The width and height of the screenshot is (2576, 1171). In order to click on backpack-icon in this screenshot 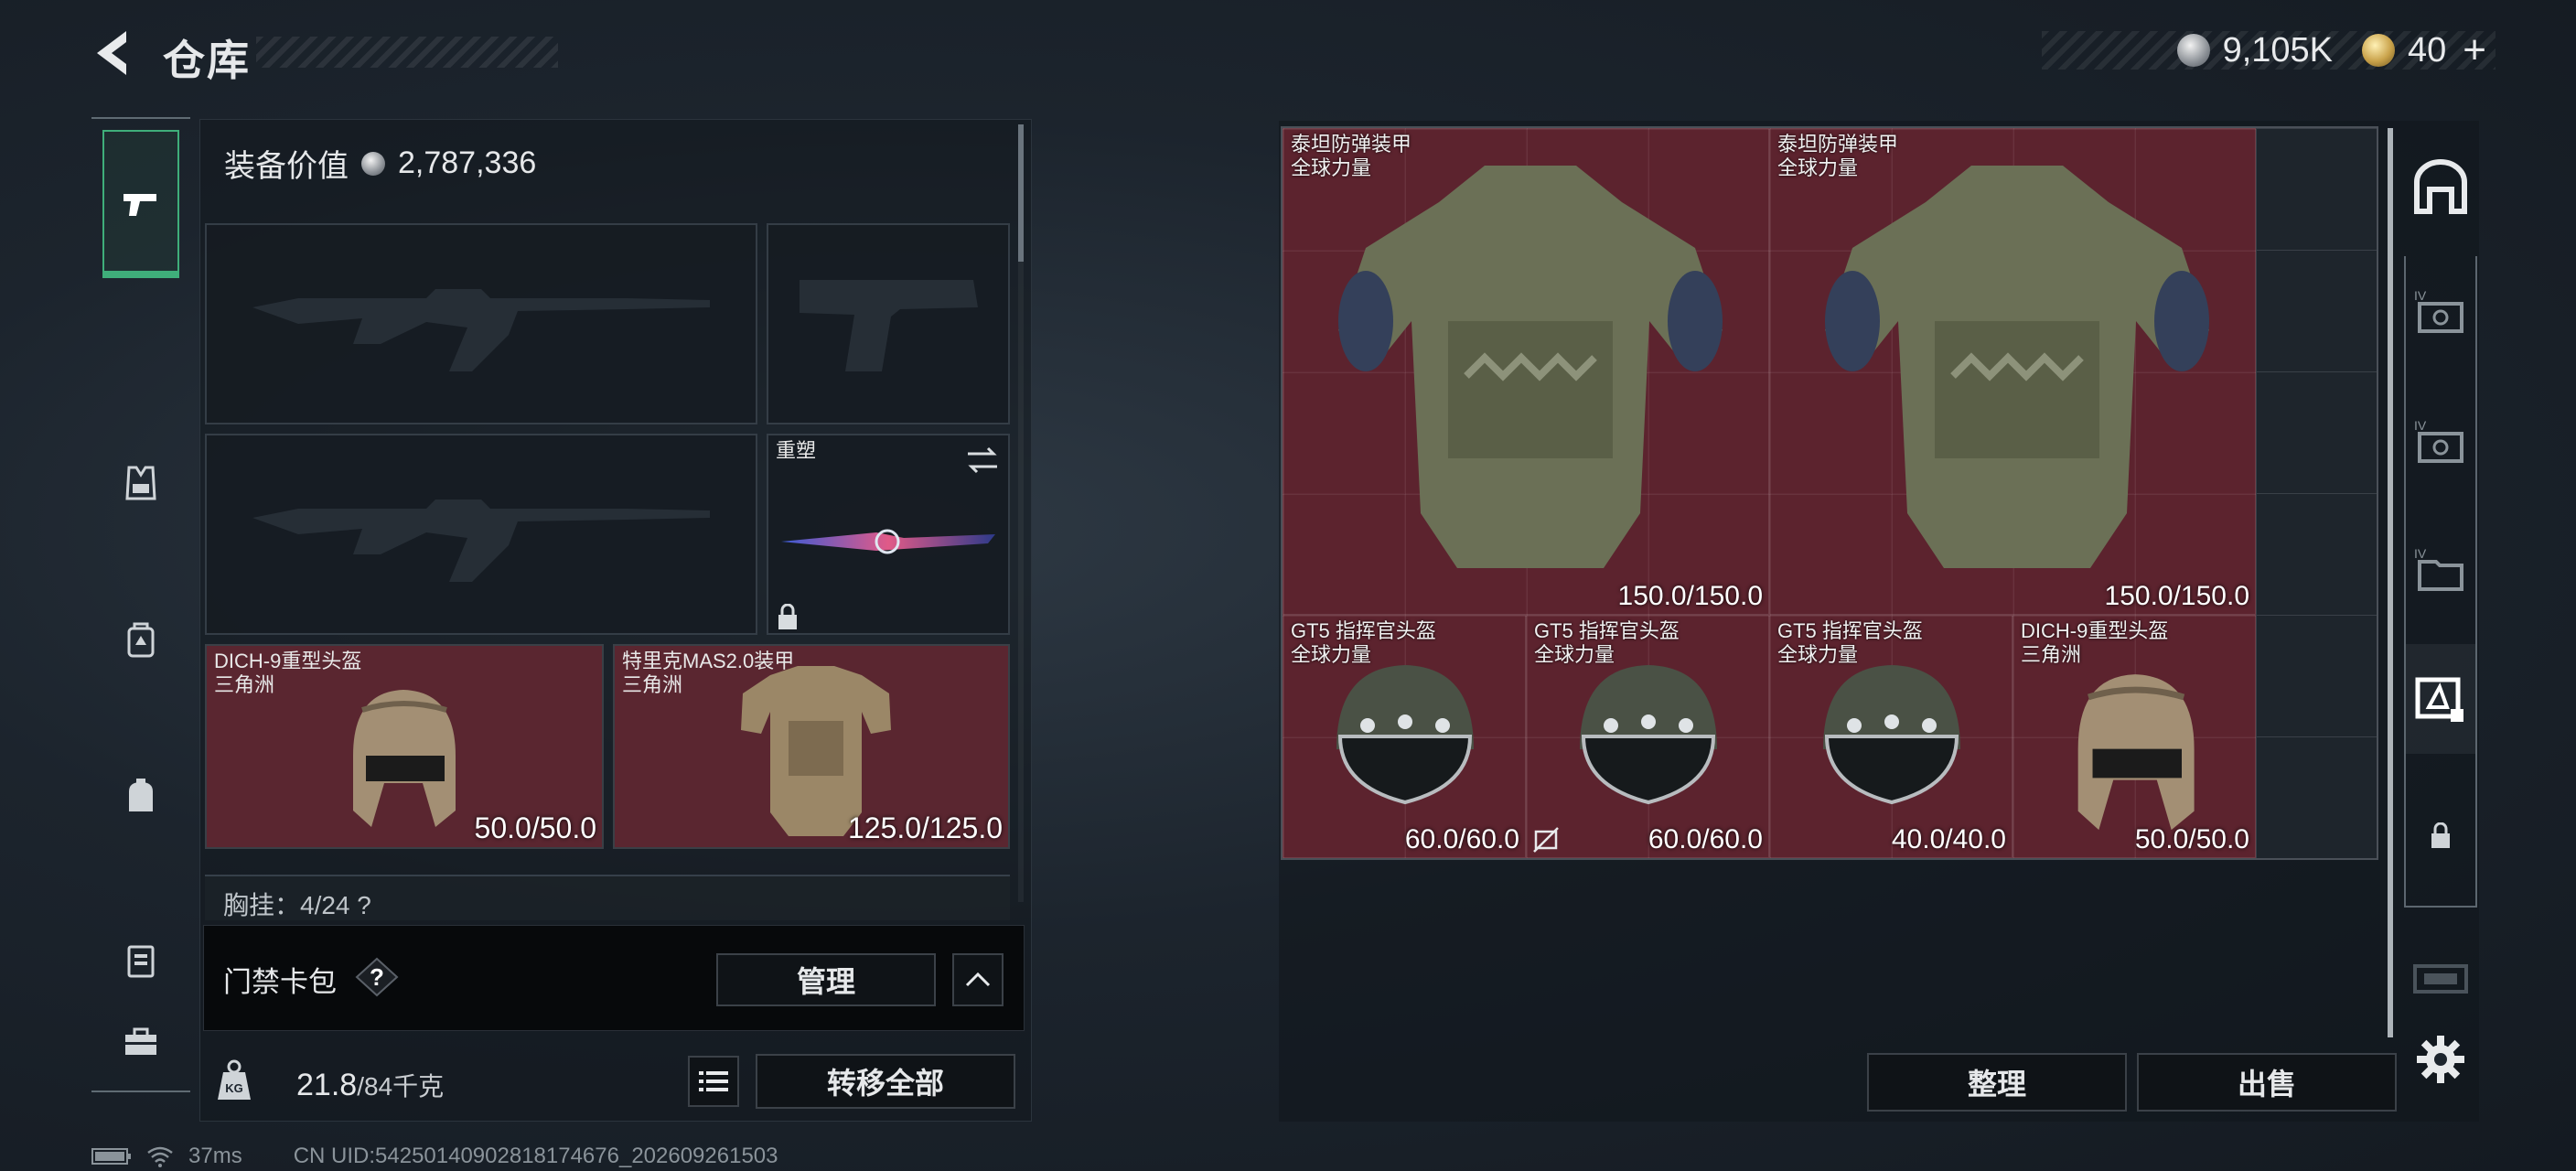, I will do `click(141, 640)`.